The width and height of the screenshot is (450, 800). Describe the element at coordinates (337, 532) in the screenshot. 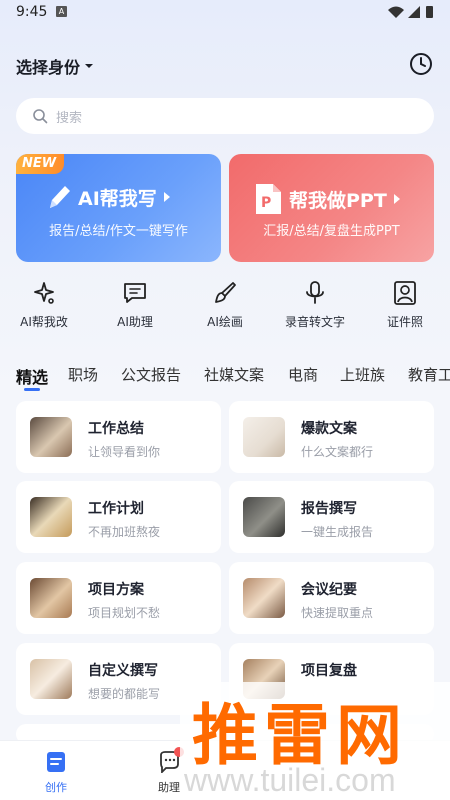

I see `template-subtitle: 一键生成报告` at that location.